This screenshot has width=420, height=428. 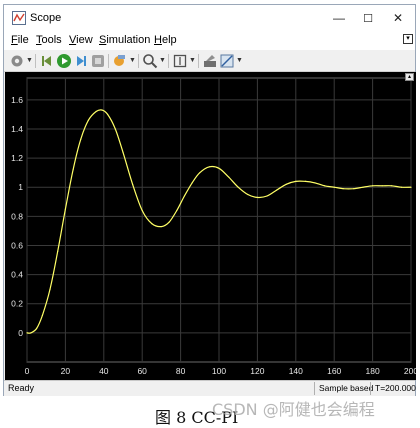 What do you see at coordinates (162, 60) in the screenshot?
I see `zoom-dropdown-icon: ▼` at bounding box center [162, 60].